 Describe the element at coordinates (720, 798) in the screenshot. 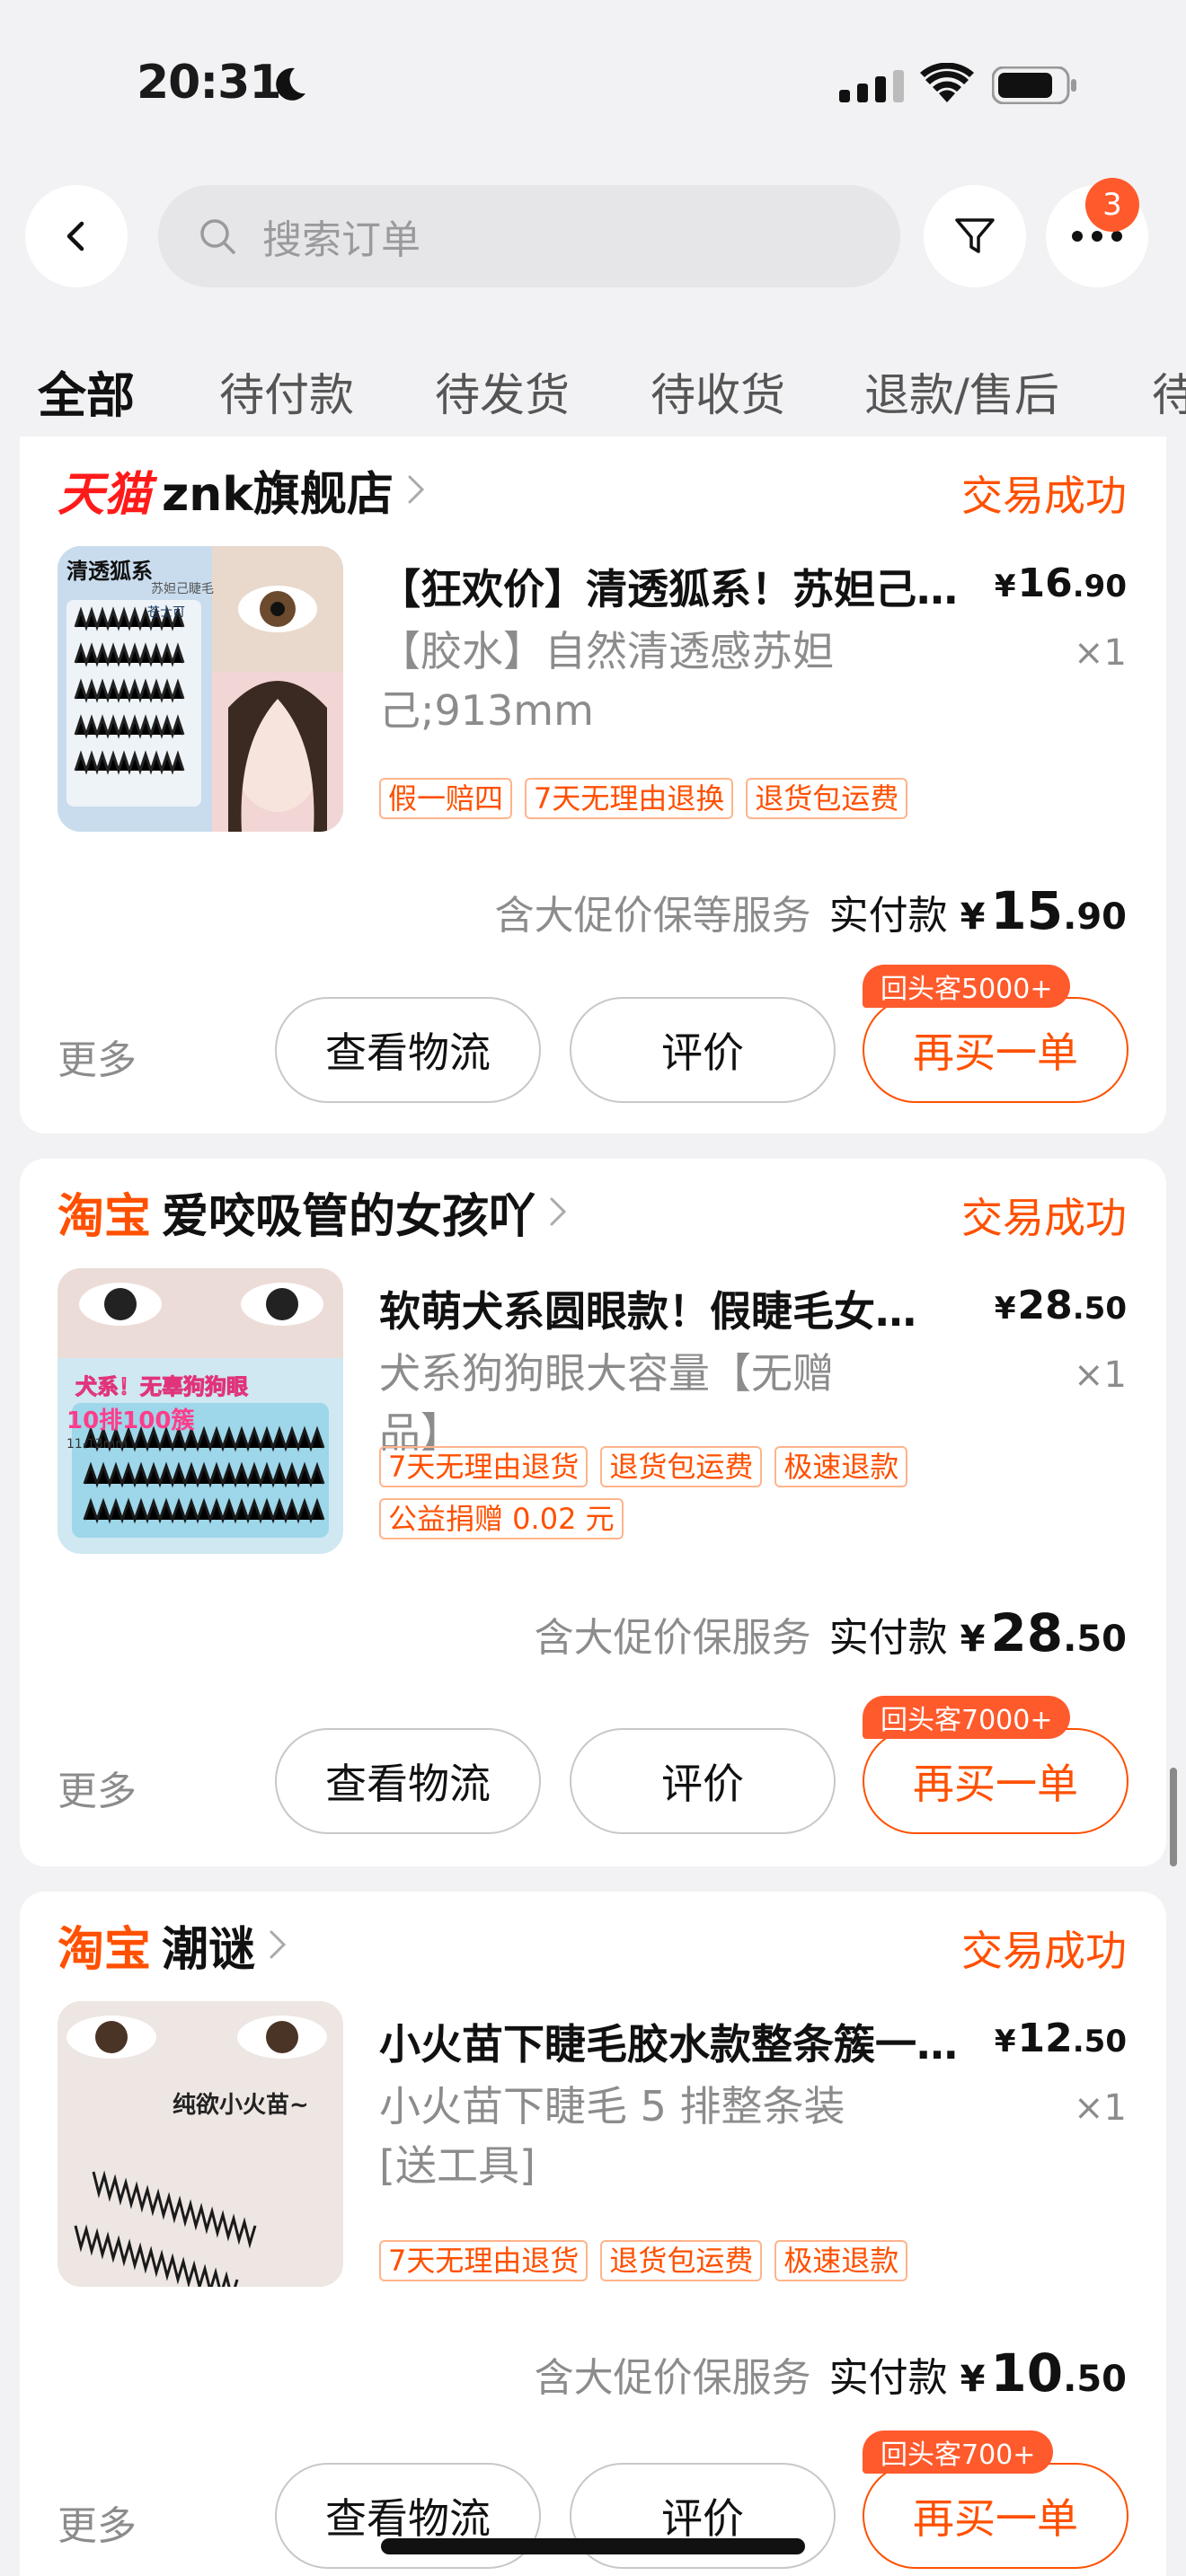

I see `service-tags: 假一赔四 7天无理由退换 退货包运费` at that location.